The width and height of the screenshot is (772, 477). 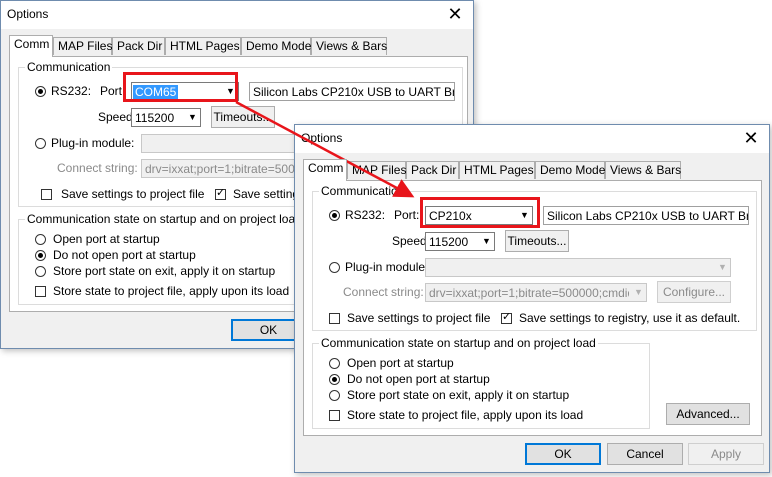 I want to click on highlight-arrow, so click(x=325, y=149).